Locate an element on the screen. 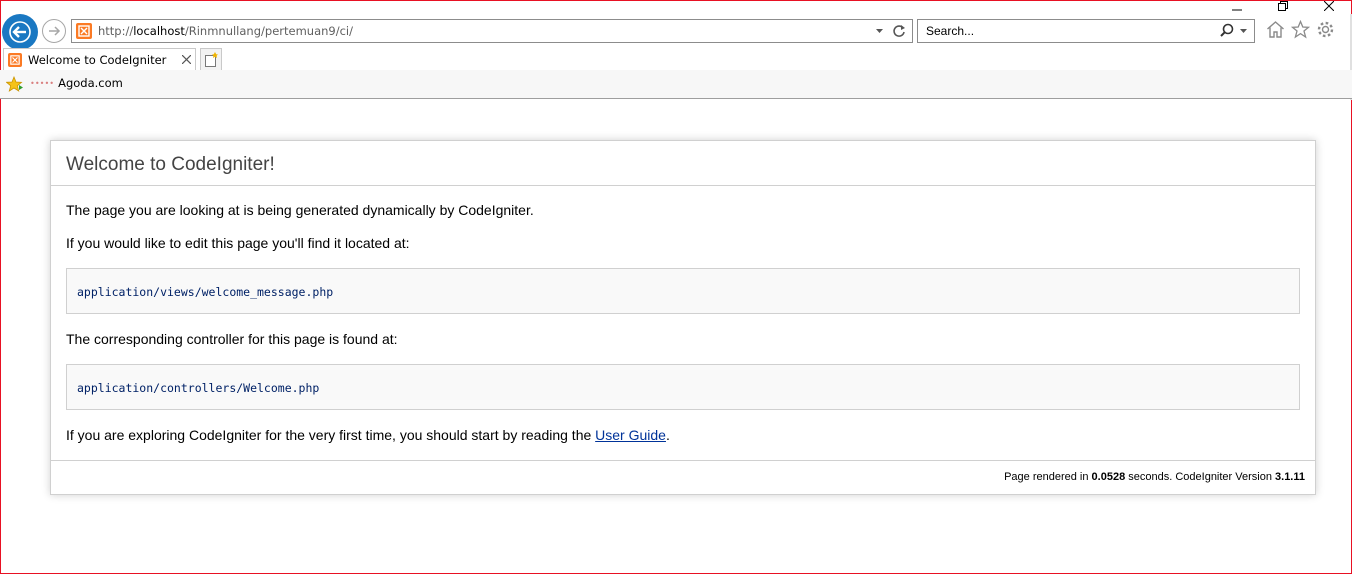  window-controls is located at coordinates (1283, 6).